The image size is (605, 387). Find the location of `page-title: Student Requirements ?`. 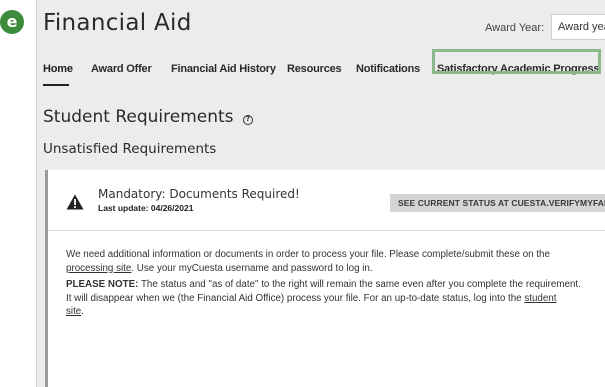

page-title: Student Requirements ? is located at coordinates (148, 117).